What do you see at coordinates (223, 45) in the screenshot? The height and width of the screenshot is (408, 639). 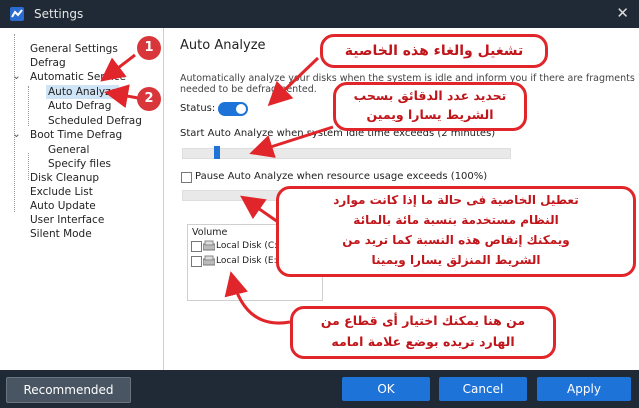 I see `page-title: Auto Analyze` at bounding box center [223, 45].